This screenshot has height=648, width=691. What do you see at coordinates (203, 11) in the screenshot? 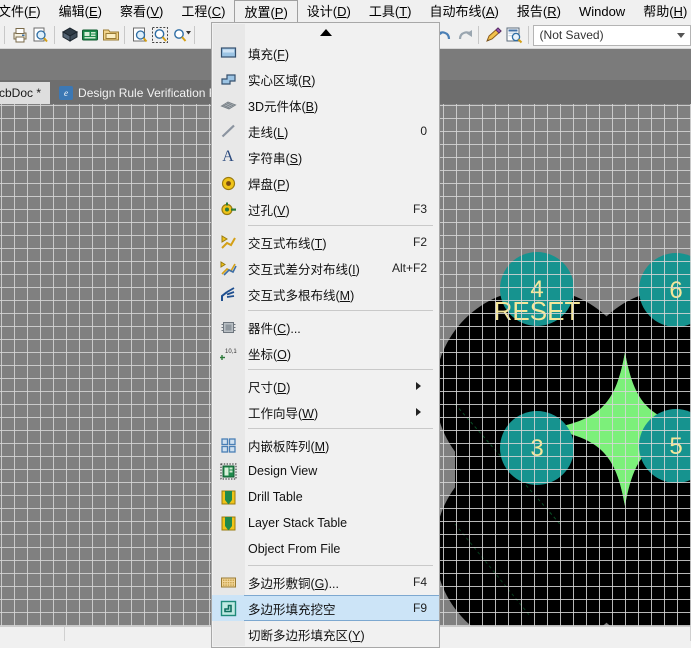
I see `menu-project: 工程(C)` at bounding box center [203, 11].